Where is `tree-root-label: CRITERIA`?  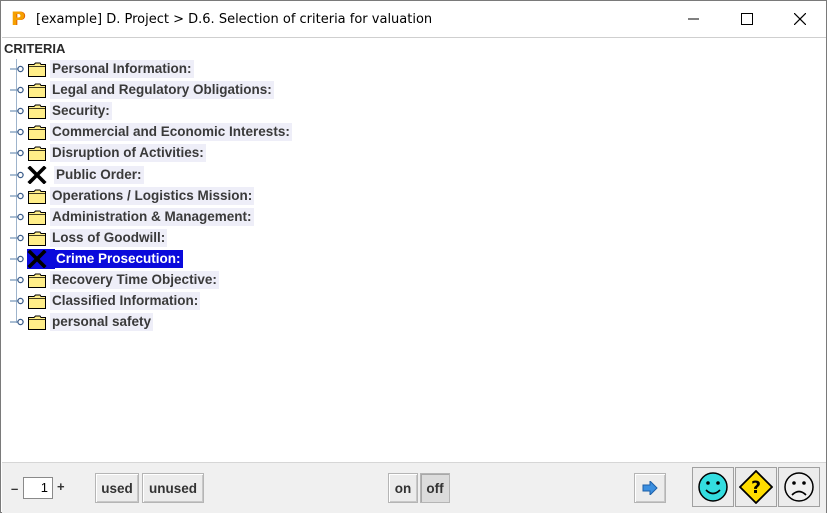 tree-root-label: CRITERIA is located at coordinates (34, 48).